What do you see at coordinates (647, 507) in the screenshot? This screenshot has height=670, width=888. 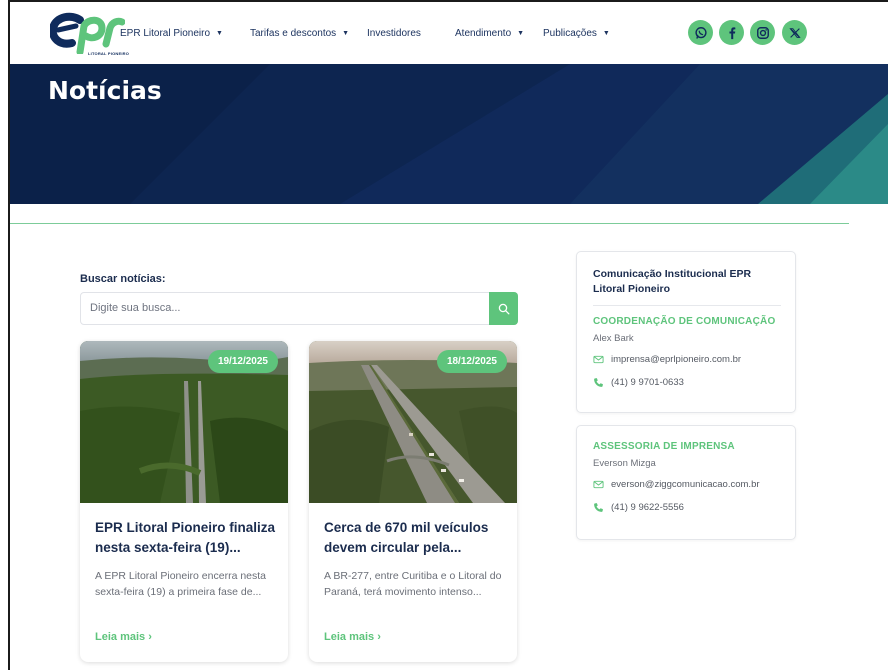 I see `contact-phone: (41) 9 9622-5556` at bounding box center [647, 507].